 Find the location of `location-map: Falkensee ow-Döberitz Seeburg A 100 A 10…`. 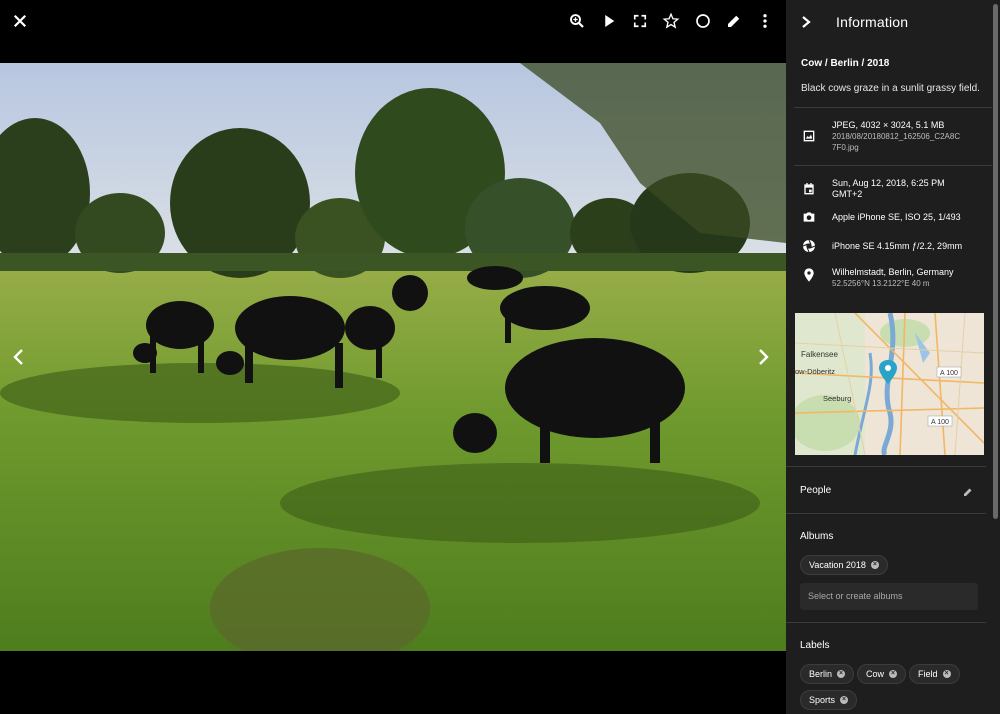

location-map: Falkensee ow-Döberitz Seeburg A 100 A 10… is located at coordinates (889, 384).